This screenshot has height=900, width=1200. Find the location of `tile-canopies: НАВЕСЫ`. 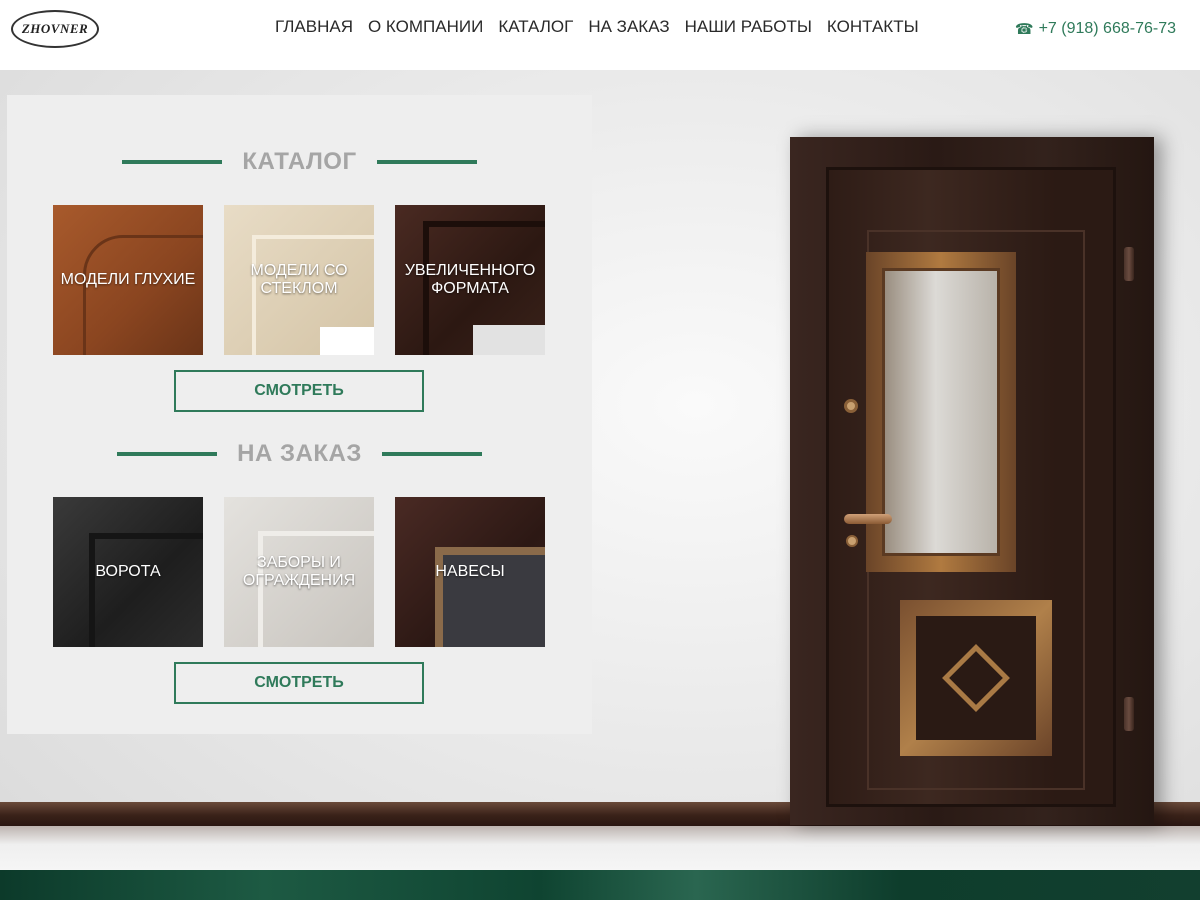

tile-canopies: НАВЕСЫ is located at coordinates (470, 572).